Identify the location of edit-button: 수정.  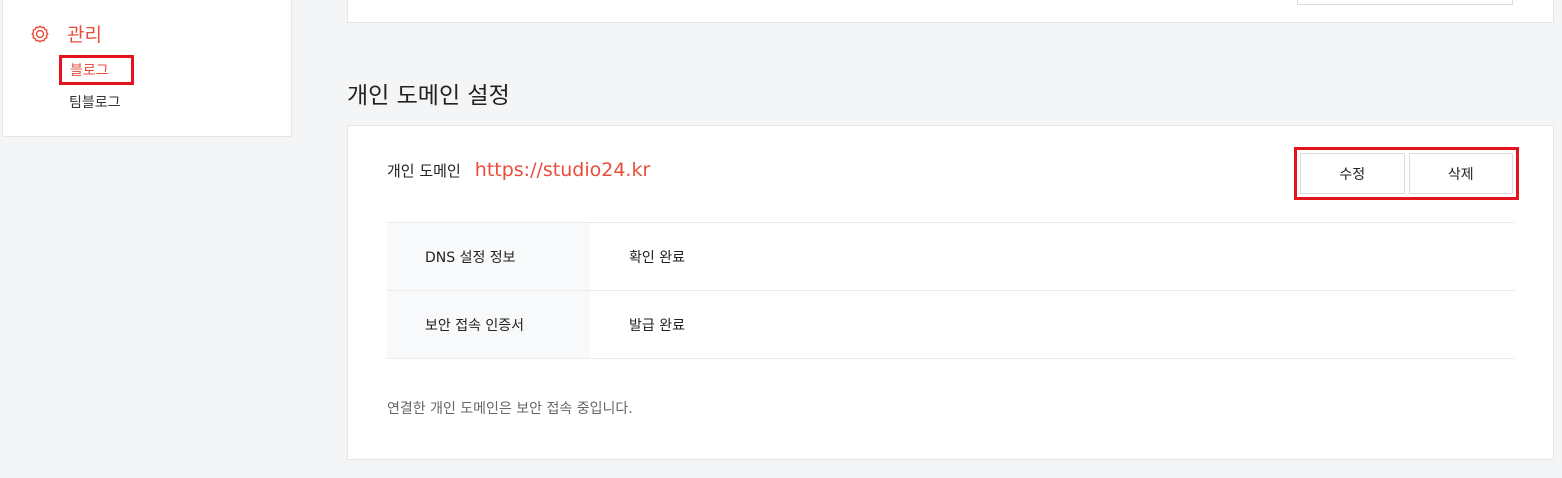
(1352, 173).